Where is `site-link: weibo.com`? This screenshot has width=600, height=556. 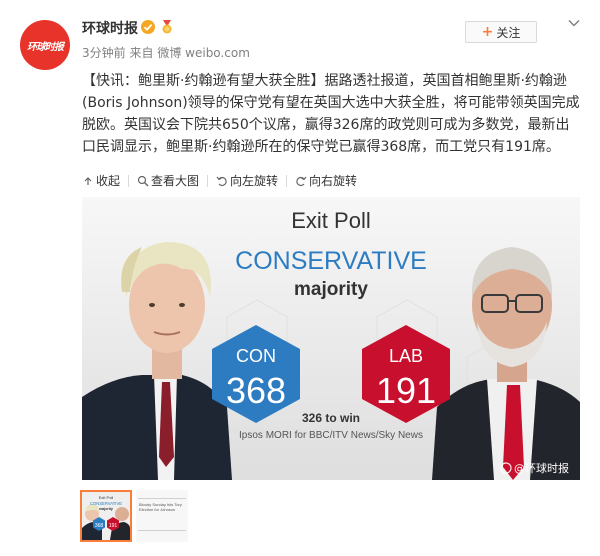 site-link: weibo.com is located at coordinates (217, 53).